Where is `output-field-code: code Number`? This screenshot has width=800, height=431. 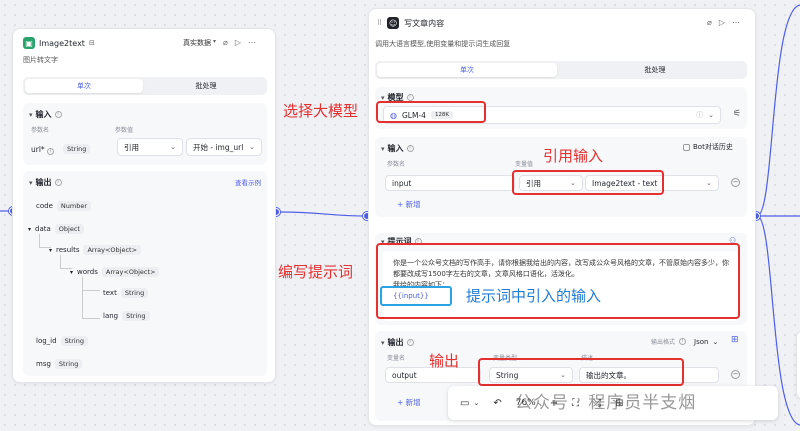 output-field-code: code Number is located at coordinates (64, 206).